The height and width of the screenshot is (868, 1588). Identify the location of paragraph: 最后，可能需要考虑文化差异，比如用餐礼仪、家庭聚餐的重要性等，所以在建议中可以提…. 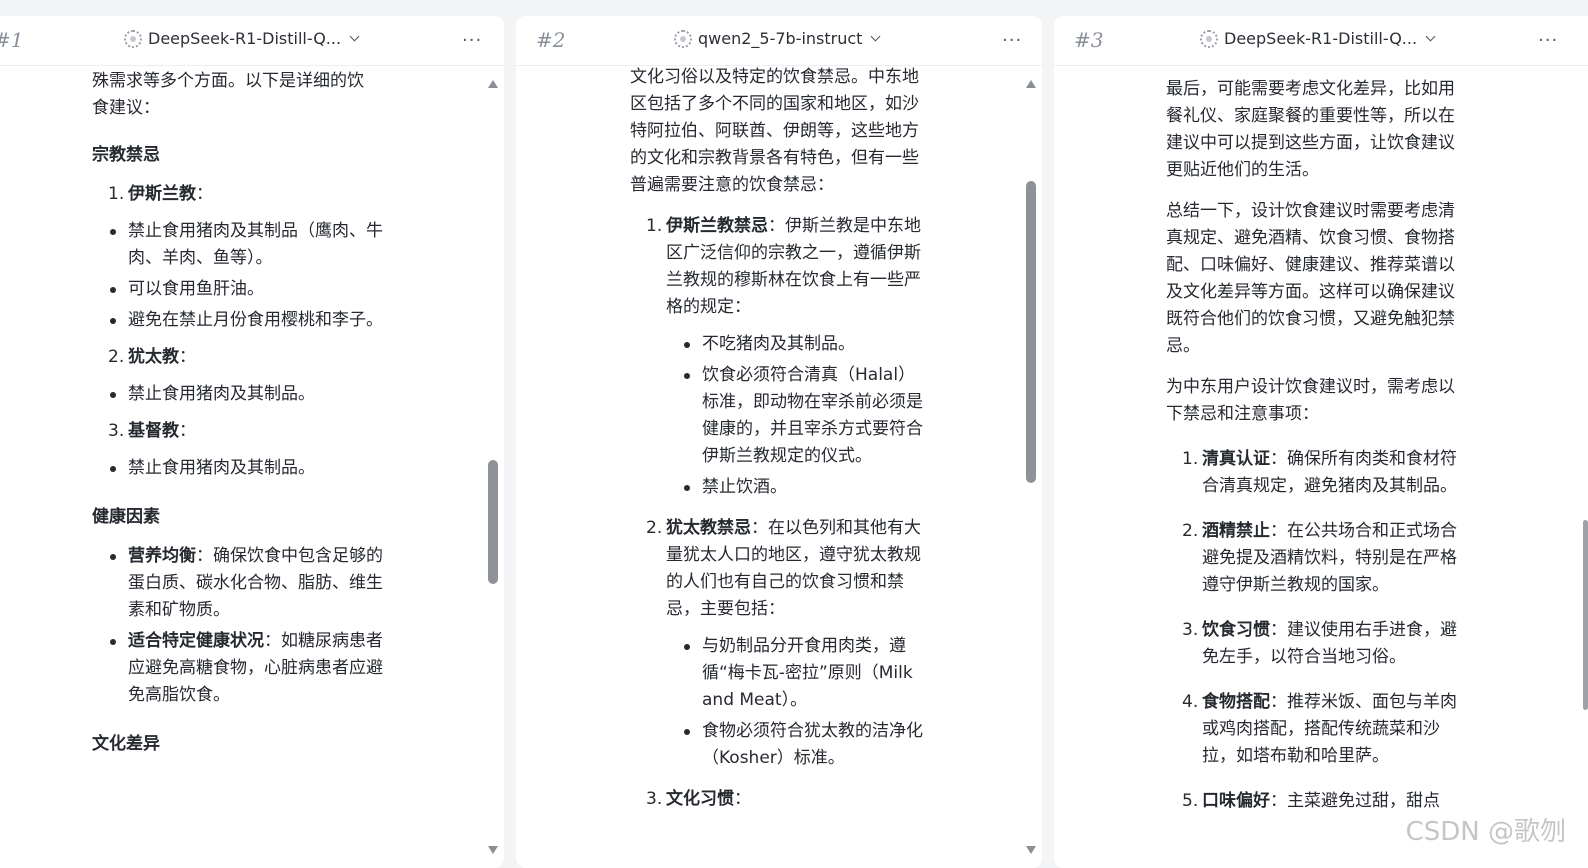
(1310, 129).